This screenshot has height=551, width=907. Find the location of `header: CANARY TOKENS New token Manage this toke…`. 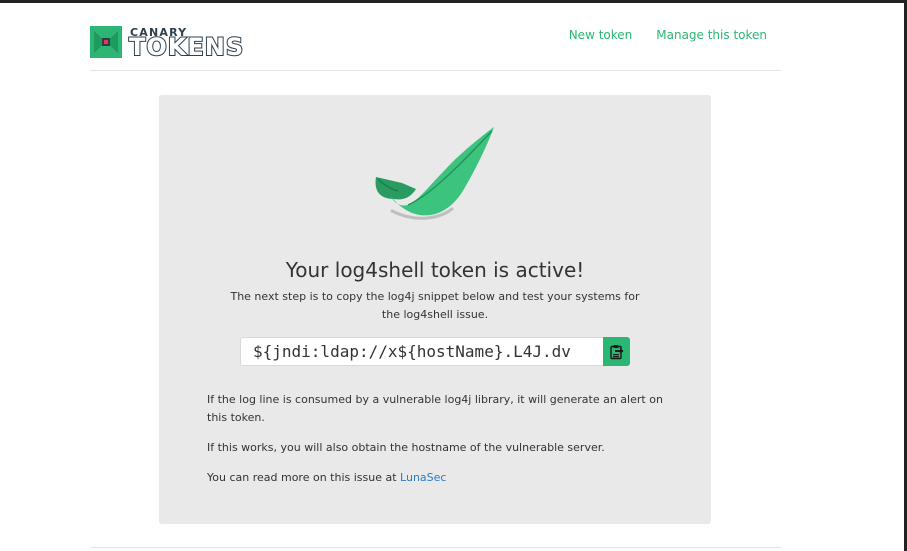

header: CANARY TOKENS New token Manage this toke… is located at coordinates (435, 37).